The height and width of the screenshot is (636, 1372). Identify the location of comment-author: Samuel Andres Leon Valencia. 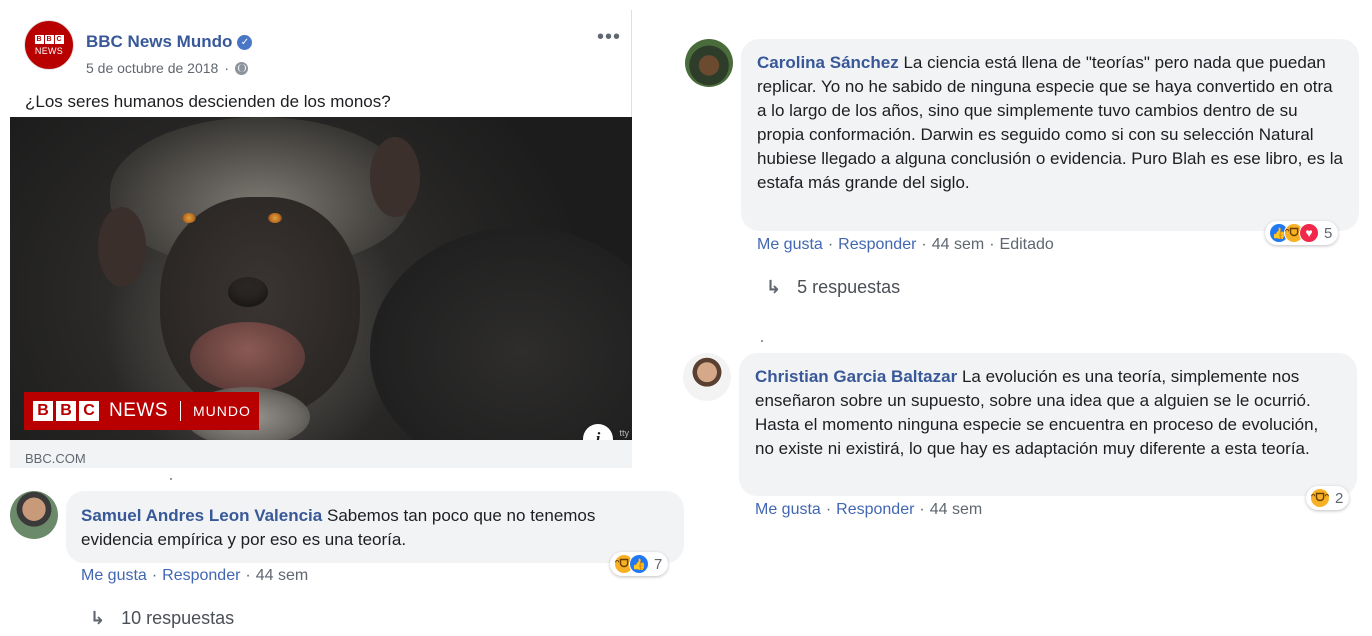
(201, 515).